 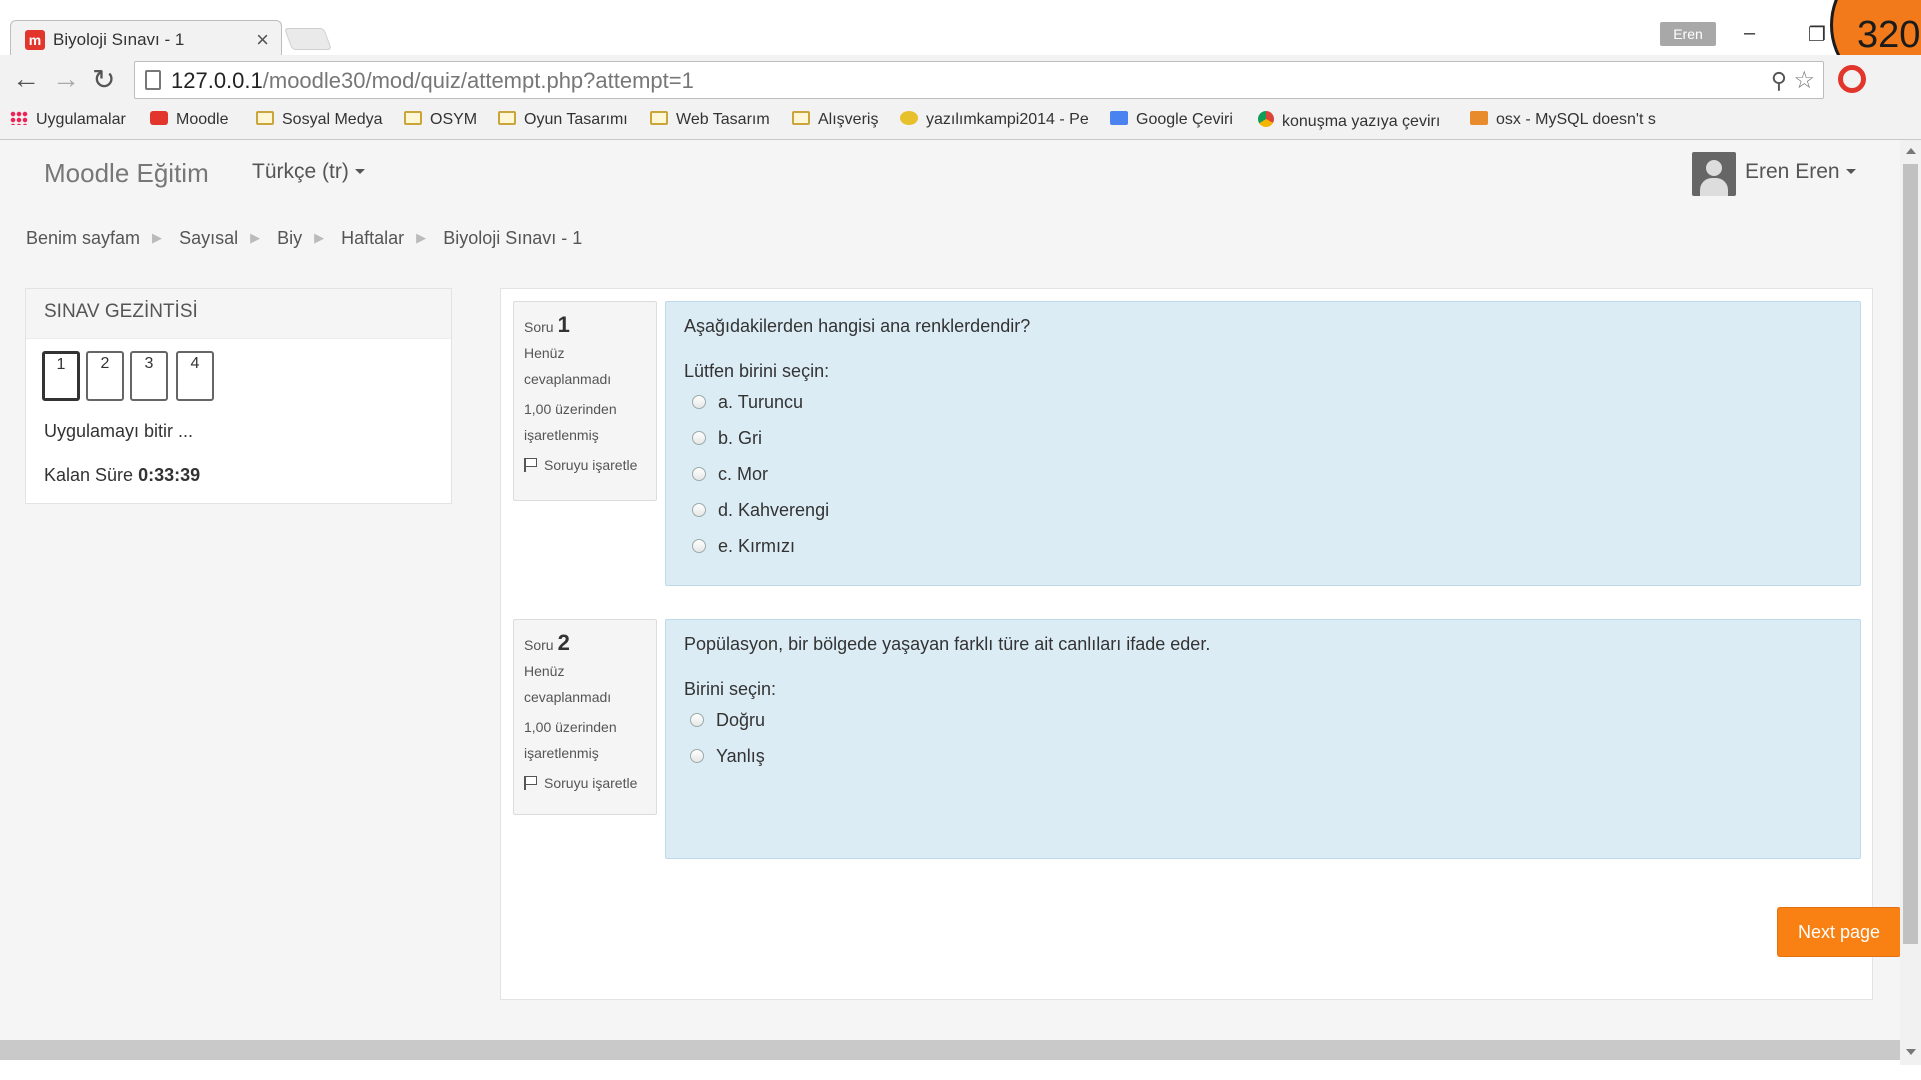 What do you see at coordinates (743, 474) in the screenshot?
I see `option-label: c. Mor` at bounding box center [743, 474].